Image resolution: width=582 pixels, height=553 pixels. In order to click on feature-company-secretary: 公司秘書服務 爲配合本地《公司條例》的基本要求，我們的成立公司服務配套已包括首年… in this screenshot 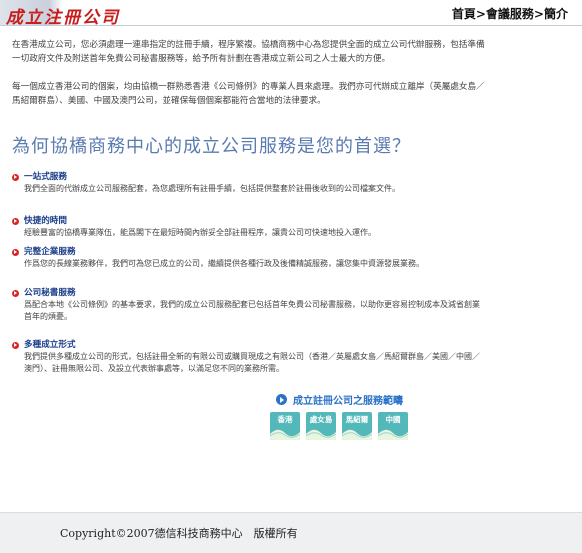, I will do `click(247, 305)`.